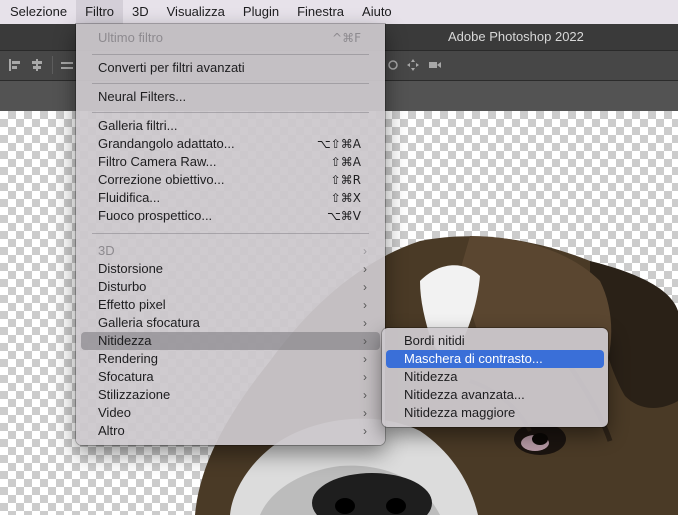 This screenshot has height=515, width=678. What do you see at coordinates (230, 359) in the screenshot?
I see `menu-item-render: Rendering ›` at bounding box center [230, 359].